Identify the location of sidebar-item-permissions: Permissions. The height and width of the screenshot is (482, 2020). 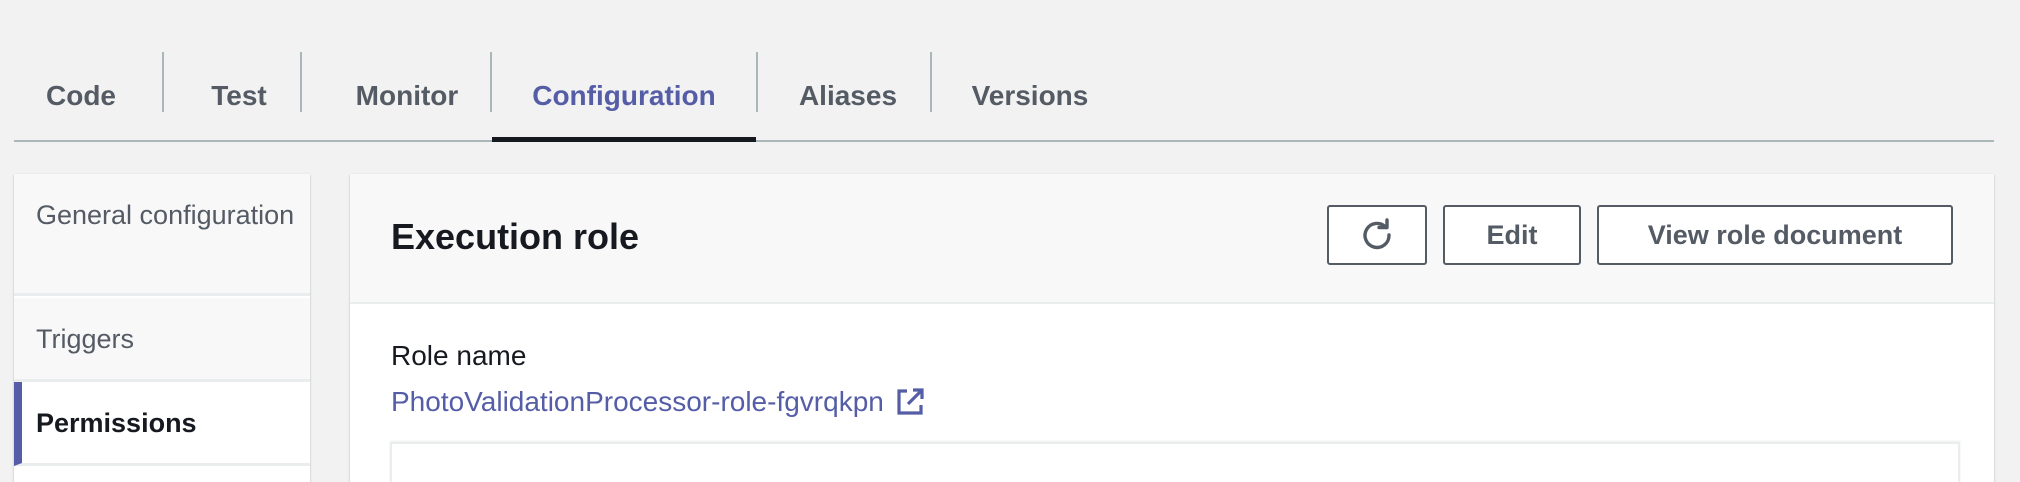
(162, 424).